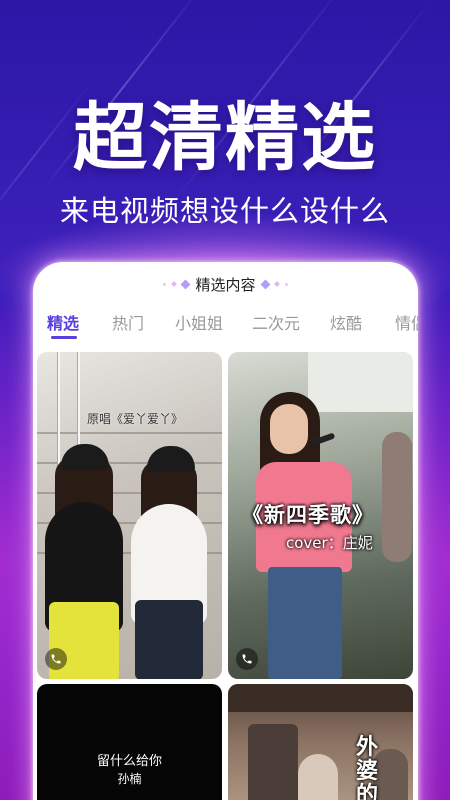  What do you see at coordinates (129, 761) in the screenshot?
I see `lyric-line: 留什么给你` at bounding box center [129, 761].